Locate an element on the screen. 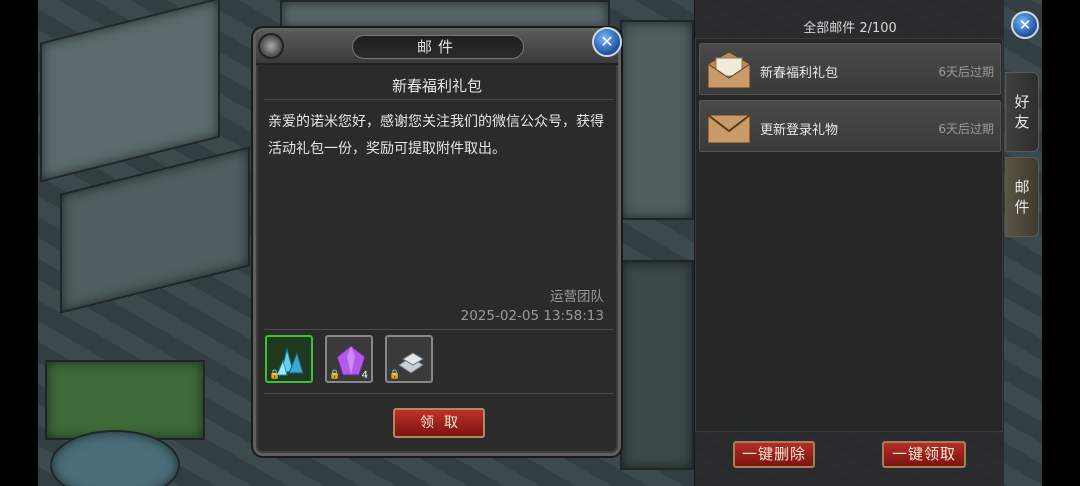 This screenshot has width=1080, height=486. tab-friends: 好友 is located at coordinates (1022, 112).